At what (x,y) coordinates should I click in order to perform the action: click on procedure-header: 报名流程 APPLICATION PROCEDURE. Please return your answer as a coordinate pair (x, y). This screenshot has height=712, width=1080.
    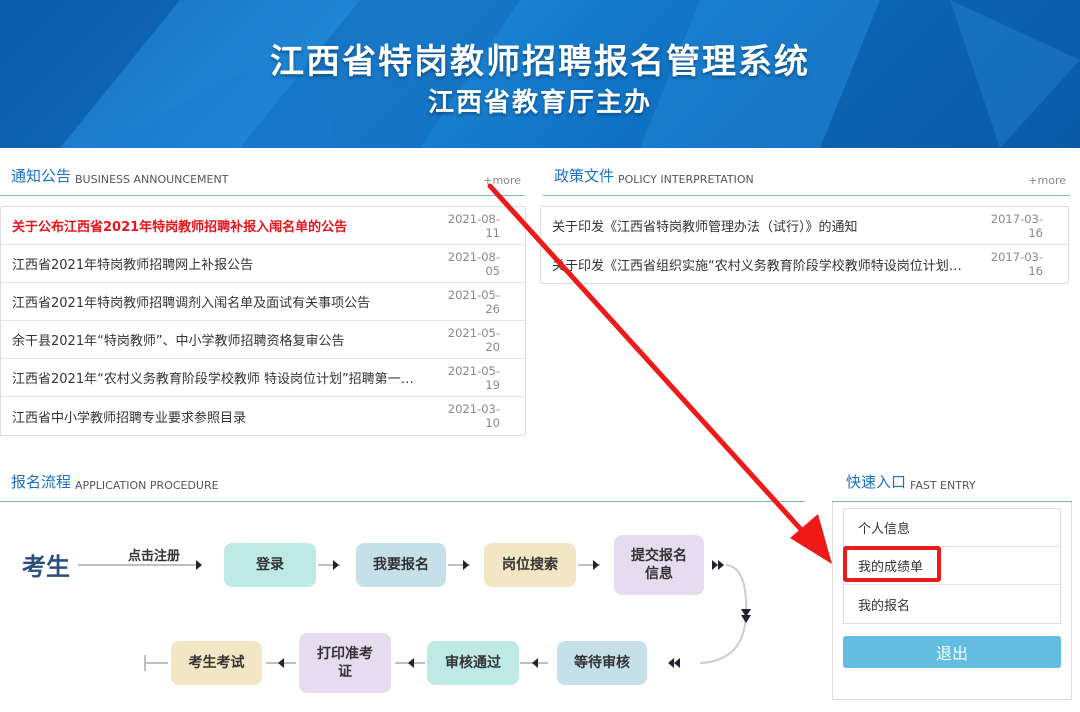
    Looking at the image, I should click on (402, 482).